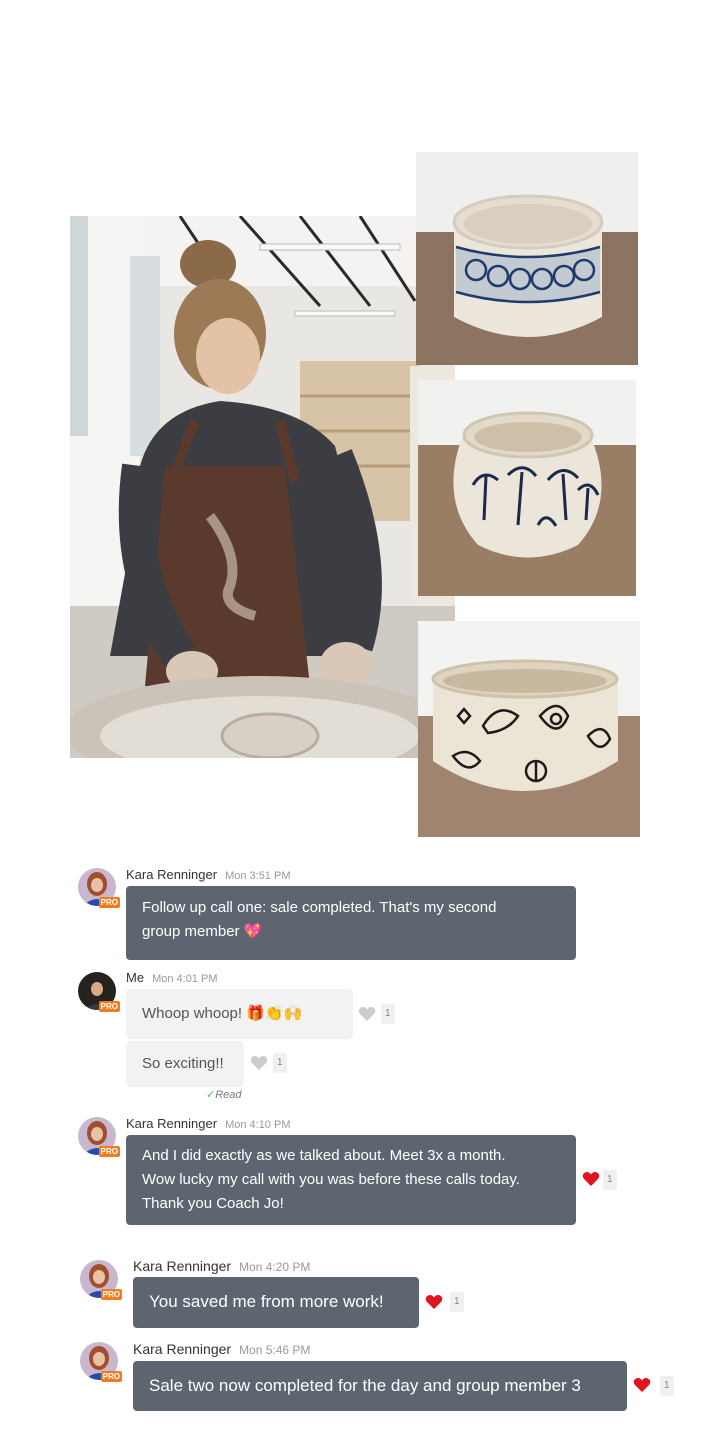 The image size is (706, 1440). I want to click on message-header: Me Mon 4:01 PM, so click(171, 977).